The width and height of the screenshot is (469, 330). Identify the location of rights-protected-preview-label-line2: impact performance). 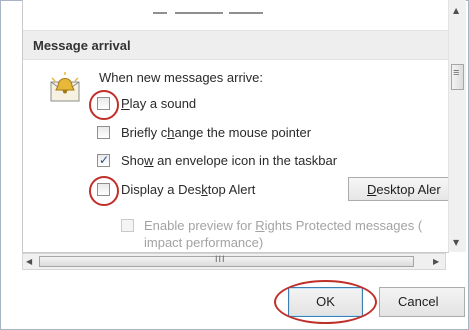
(204, 242).